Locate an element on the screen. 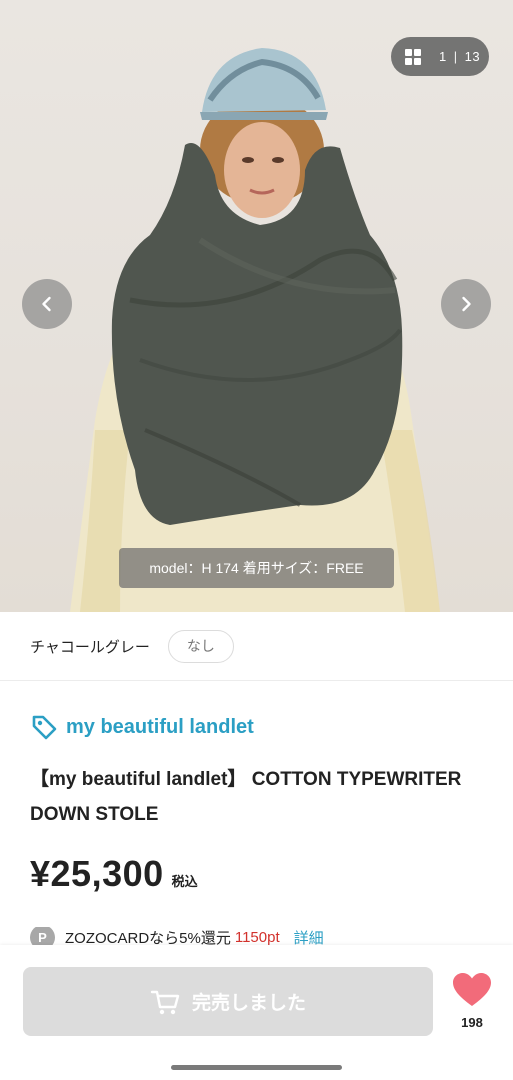 The image size is (513, 1080). next-image-button is located at coordinates (466, 304).